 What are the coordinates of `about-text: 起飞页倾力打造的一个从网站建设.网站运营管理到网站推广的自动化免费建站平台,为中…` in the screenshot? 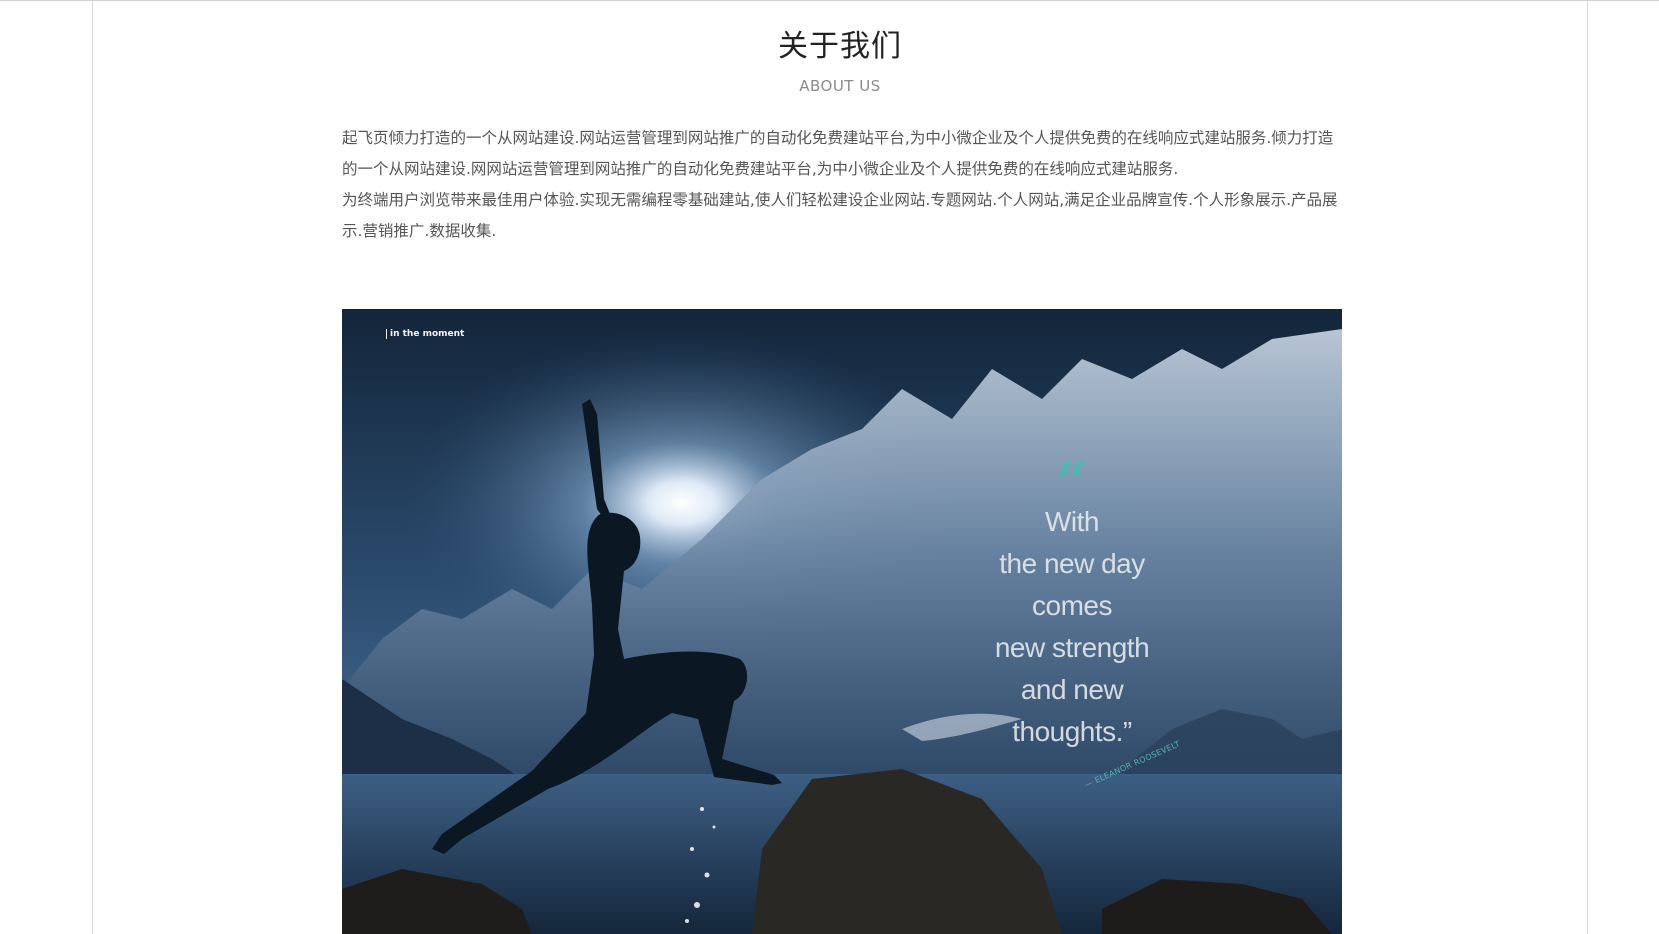 It's located at (842, 185).